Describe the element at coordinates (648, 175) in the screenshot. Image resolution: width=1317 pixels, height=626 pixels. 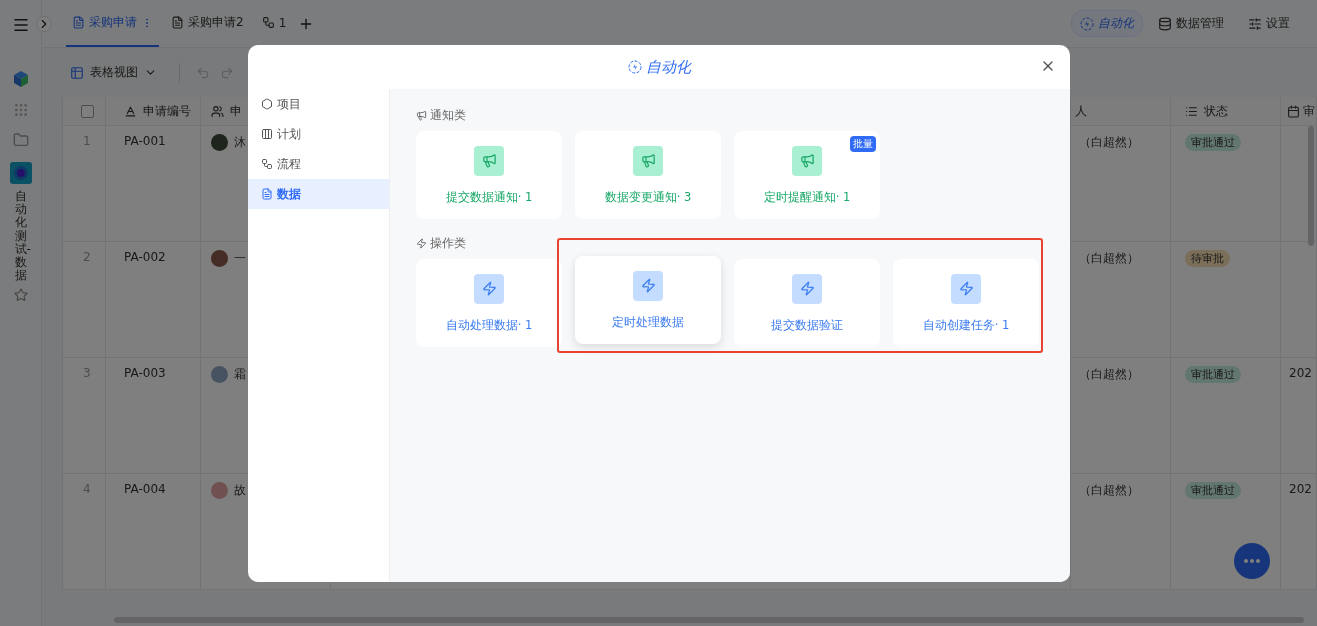
I see `automation-card: 数据变更通知· 3` at that location.